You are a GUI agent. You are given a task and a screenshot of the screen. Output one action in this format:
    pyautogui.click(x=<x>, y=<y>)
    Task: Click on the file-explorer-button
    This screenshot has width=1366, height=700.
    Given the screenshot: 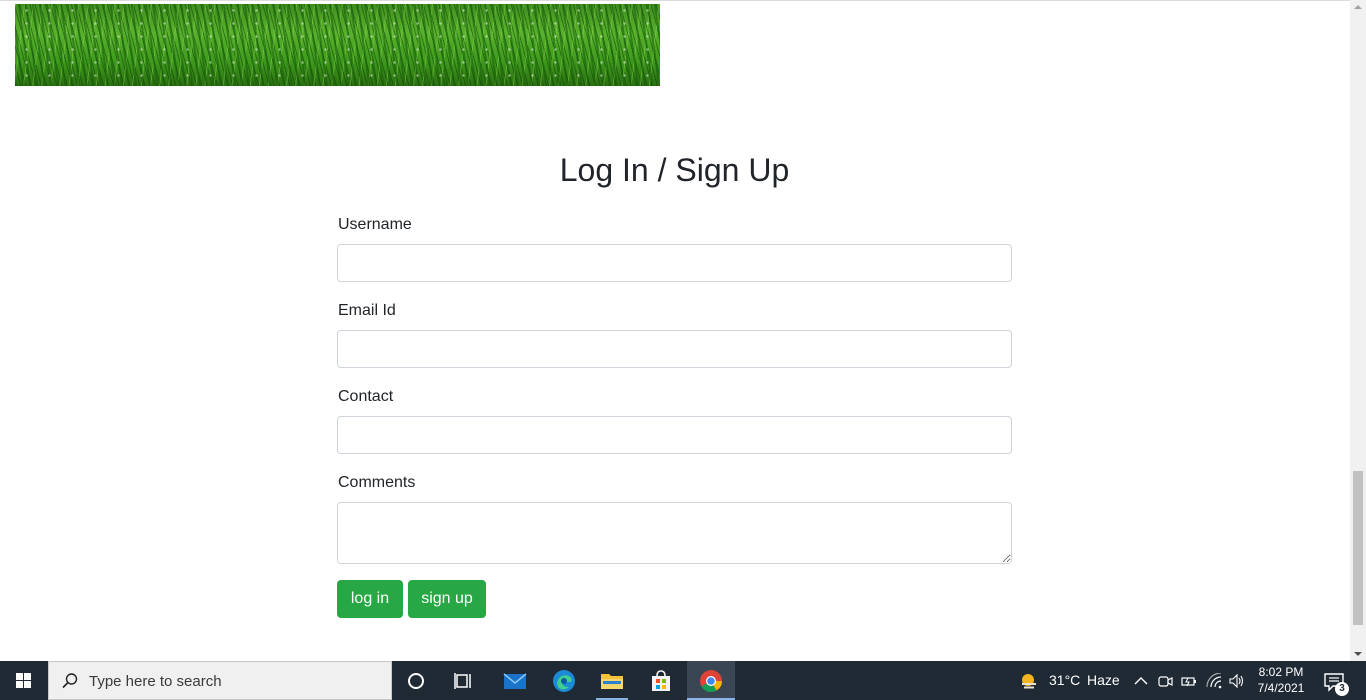 What is the action you would take?
    pyautogui.click(x=612, y=680)
    